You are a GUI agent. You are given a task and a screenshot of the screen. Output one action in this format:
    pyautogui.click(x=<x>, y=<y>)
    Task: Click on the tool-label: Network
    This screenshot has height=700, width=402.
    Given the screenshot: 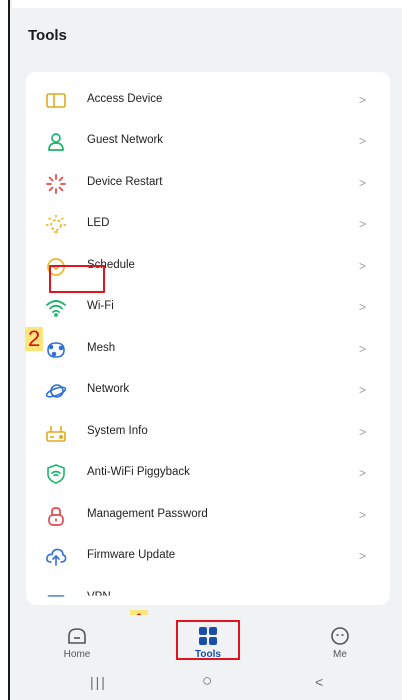 What is the action you would take?
    pyautogui.click(x=108, y=389)
    